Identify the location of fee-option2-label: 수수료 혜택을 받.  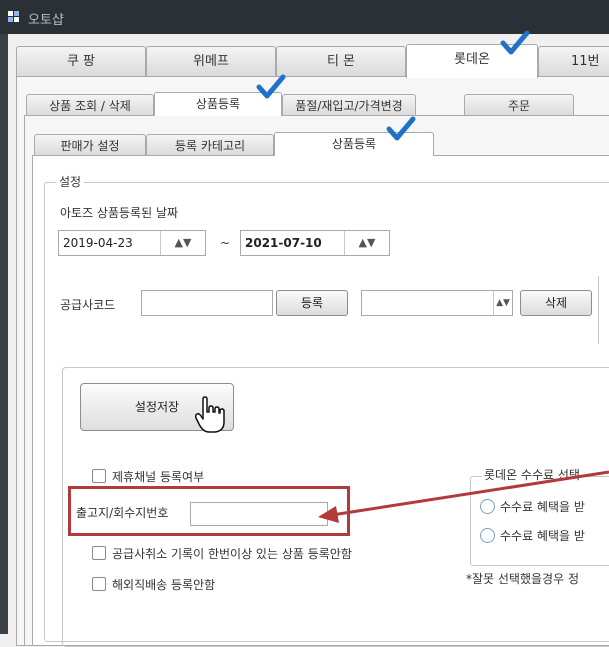
(542, 536).